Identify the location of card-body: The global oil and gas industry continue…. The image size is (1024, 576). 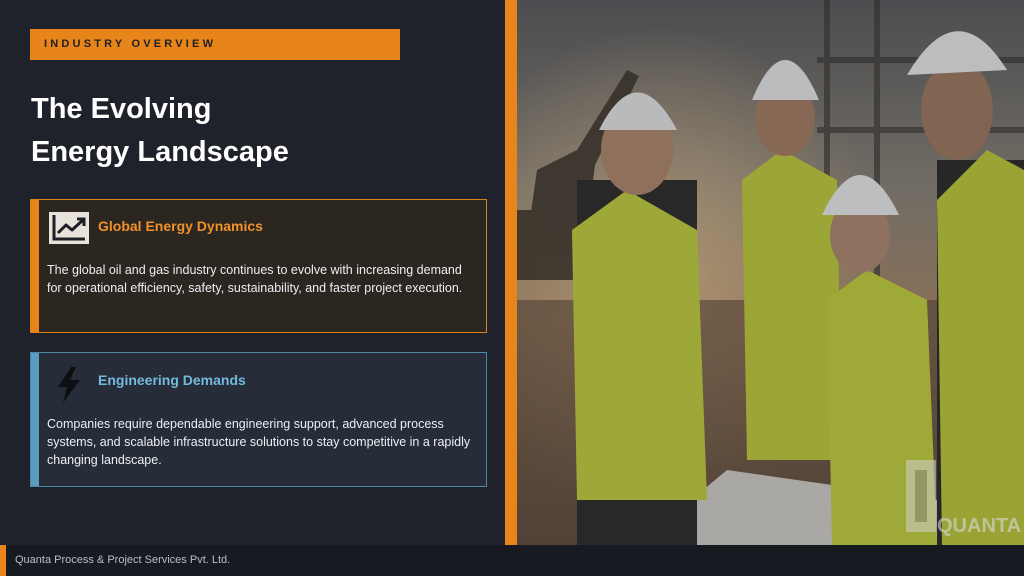
(255, 279).